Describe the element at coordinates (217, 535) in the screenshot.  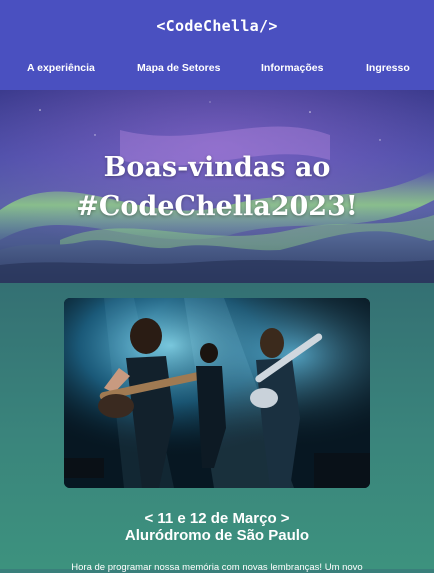
I see `event-venue: Aluródromo de São Paulo` at that location.